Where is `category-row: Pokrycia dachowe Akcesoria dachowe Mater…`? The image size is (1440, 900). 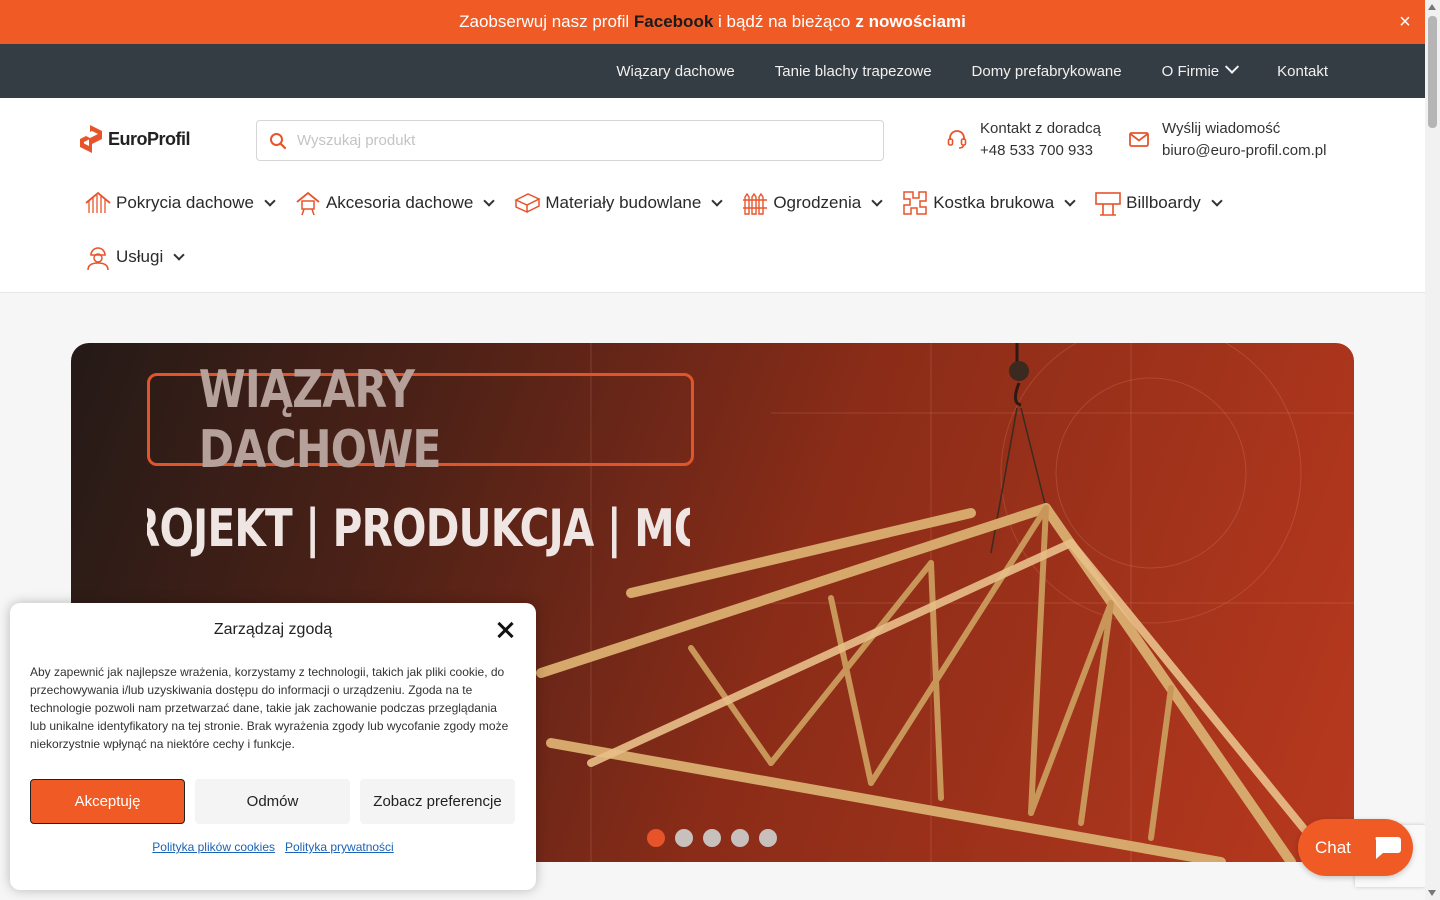 category-row: Pokrycia dachowe Akcesoria dachowe Mater… is located at coordinates (714, 203).